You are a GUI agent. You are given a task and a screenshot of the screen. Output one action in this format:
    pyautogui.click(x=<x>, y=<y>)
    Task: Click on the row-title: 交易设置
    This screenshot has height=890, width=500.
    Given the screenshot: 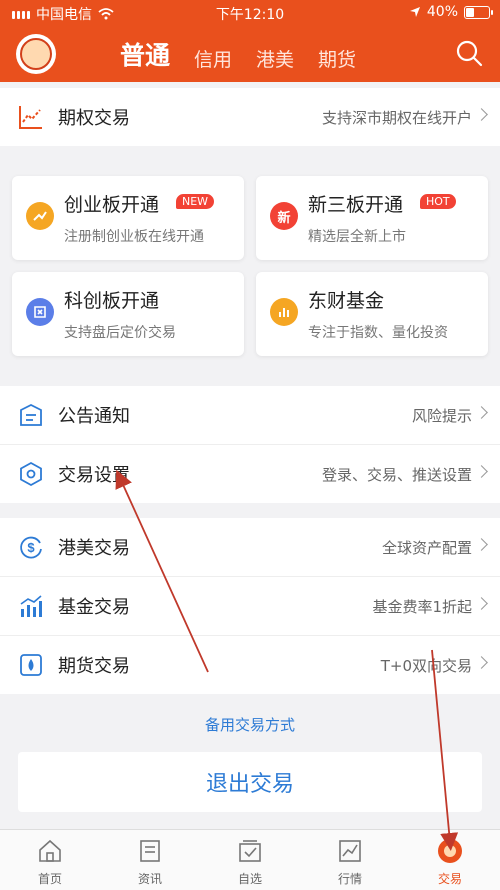 What is the action you would take?
    pyautogui.click(x=94, y=475)
    